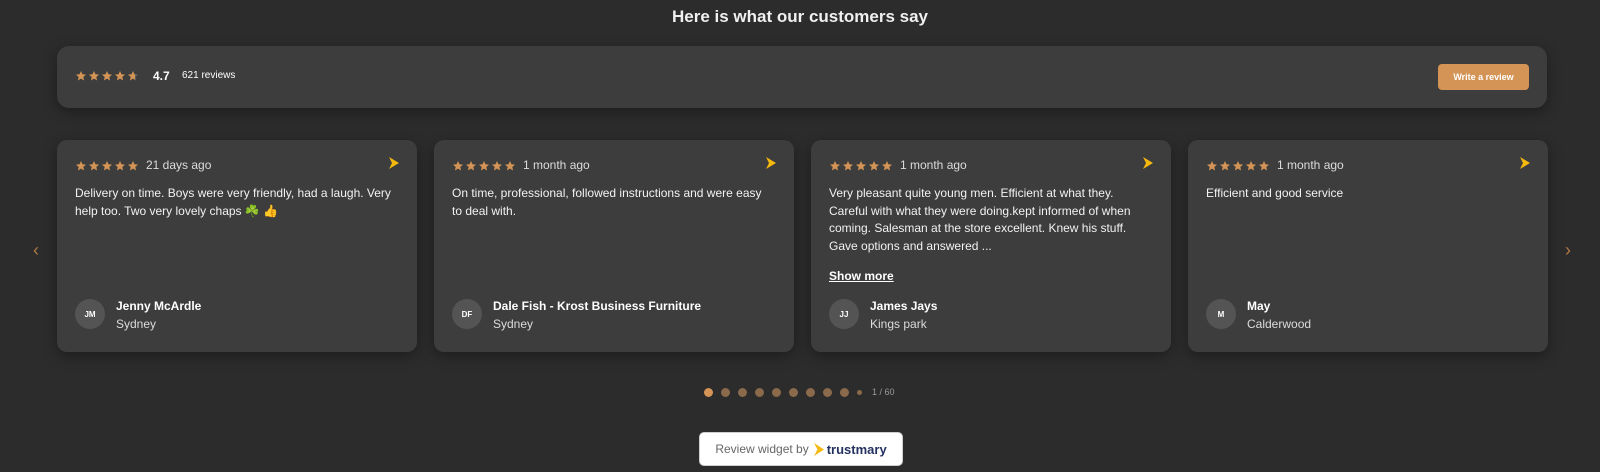 The width and height of the screenshot is (1600, 472). I want to click on badge-prefix: Review widget by, so click(762, 449).